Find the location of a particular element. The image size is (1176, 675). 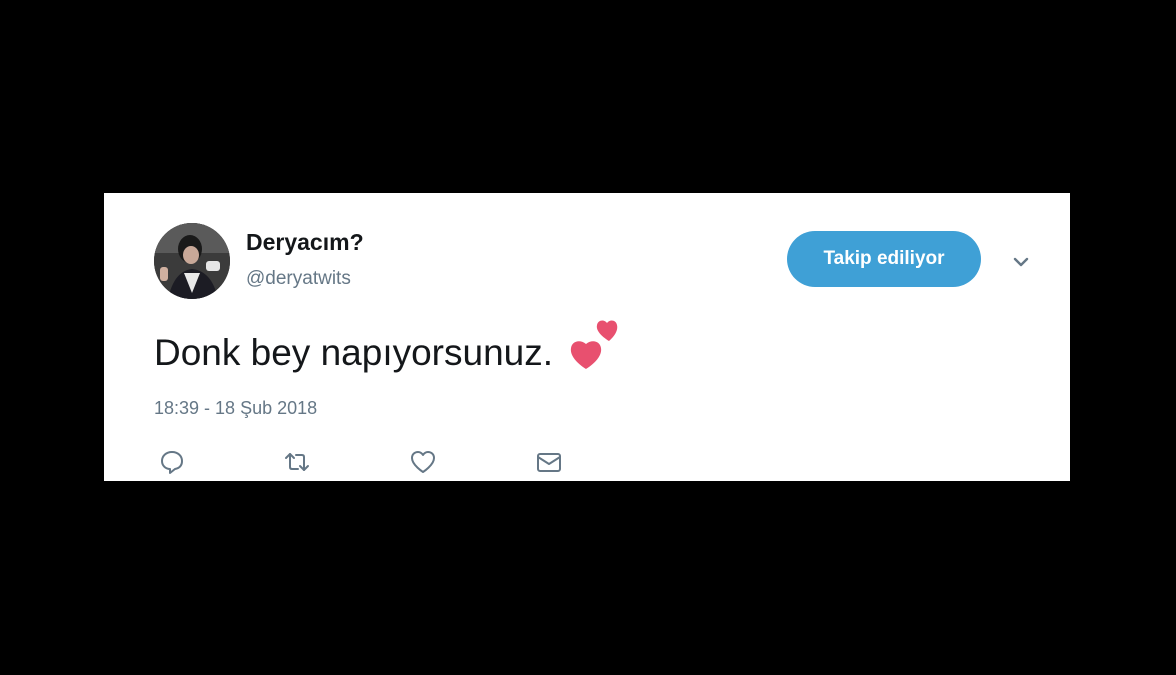

following-button: Takip ediliyor is located at coordinates (884, 259).